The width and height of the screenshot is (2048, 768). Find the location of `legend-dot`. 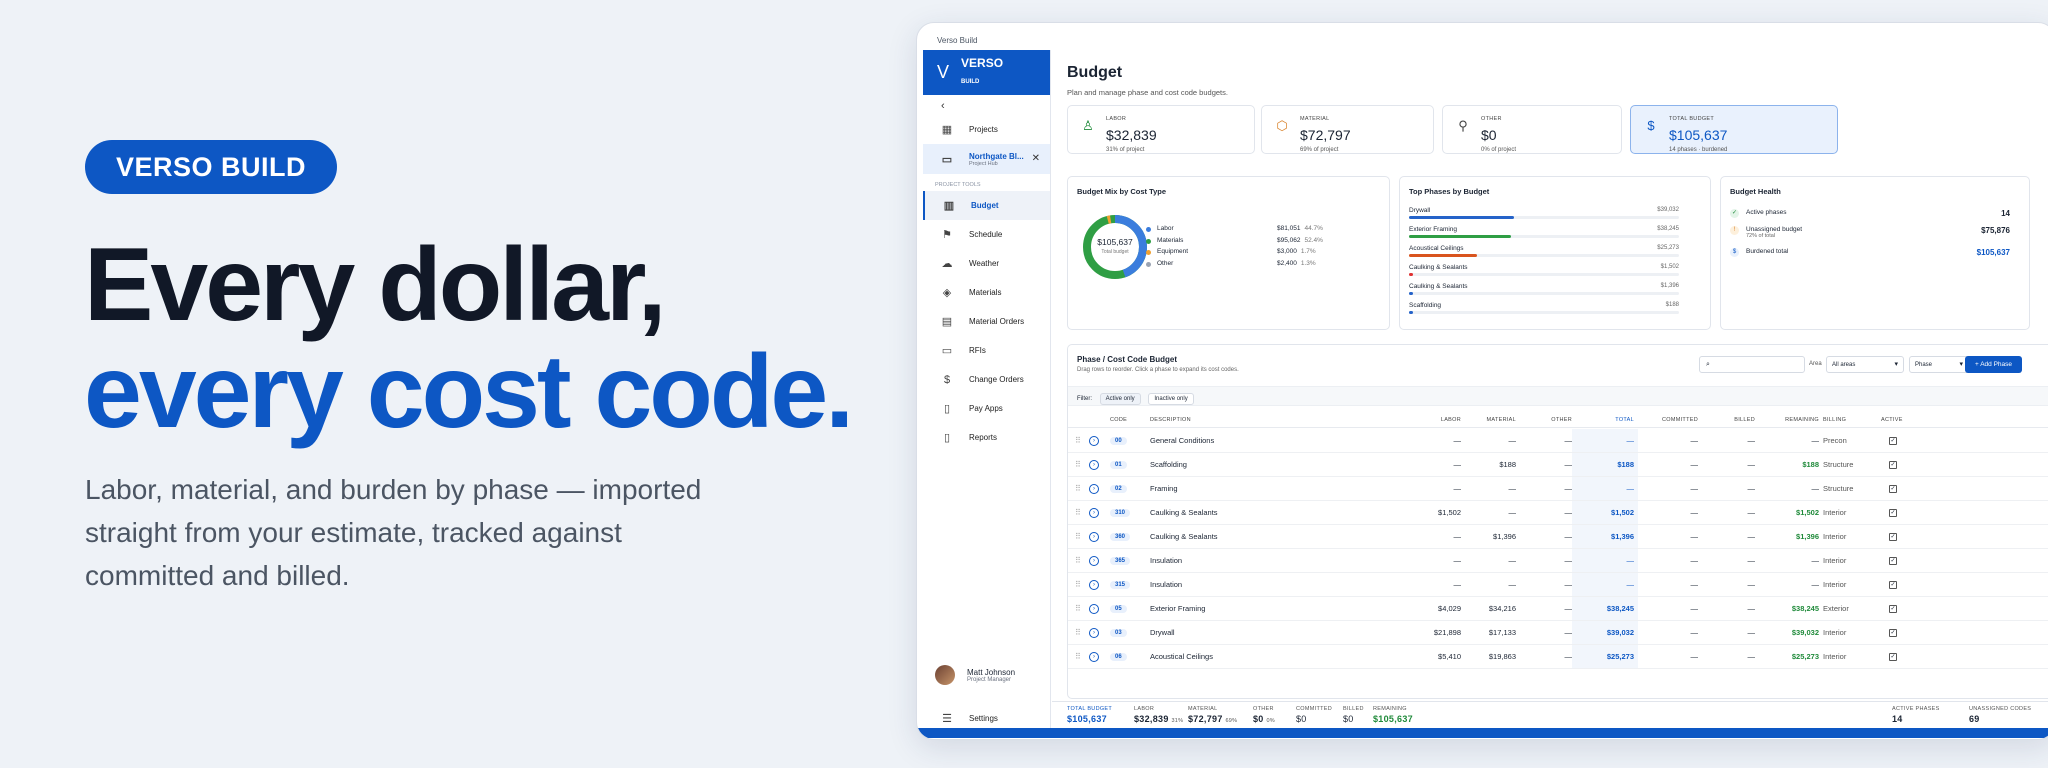

legend-dot is located at coordinates (1148, 229).